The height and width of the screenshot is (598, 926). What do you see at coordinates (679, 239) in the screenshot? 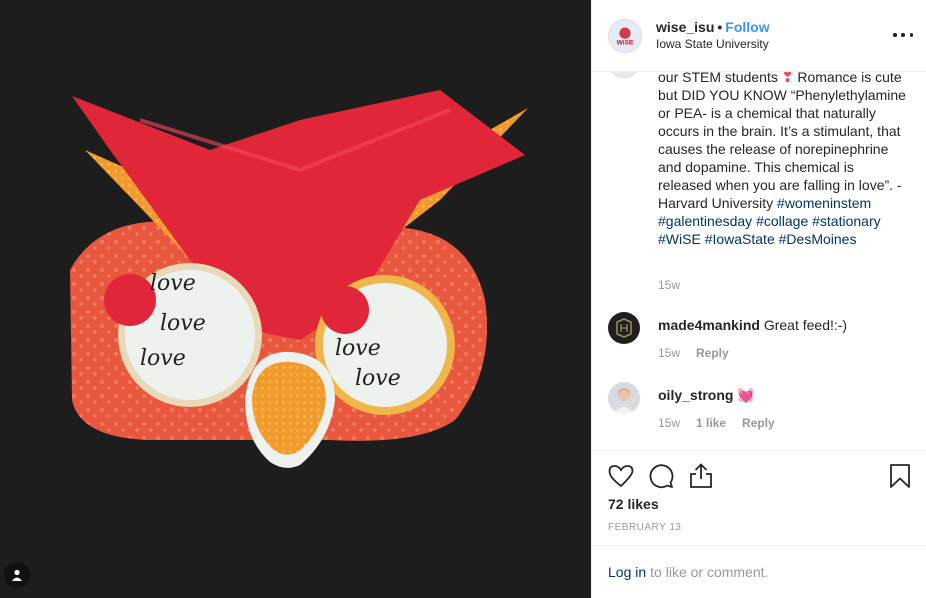
I see `hashtag-link: #WiSE` at bounding box center [679, 239].